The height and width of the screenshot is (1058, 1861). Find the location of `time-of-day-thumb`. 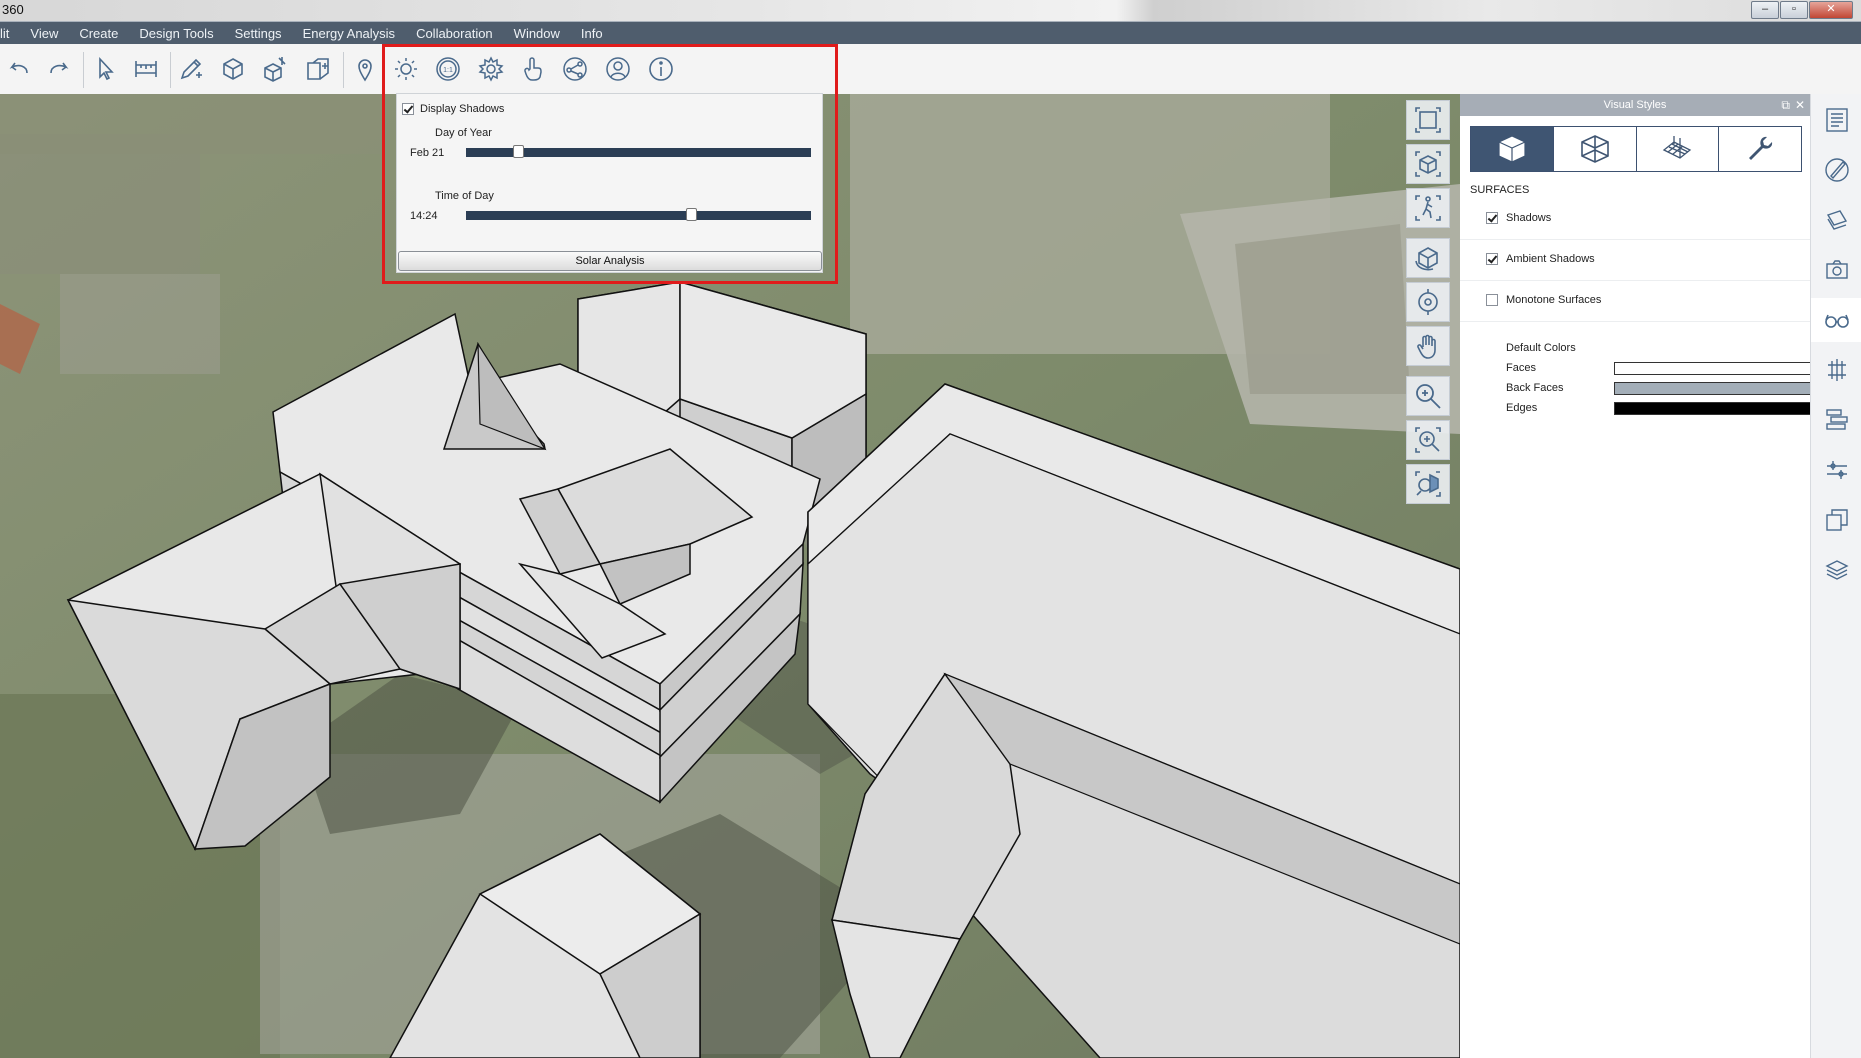

time-of-day-thumb is located at coordinates (691, 214).